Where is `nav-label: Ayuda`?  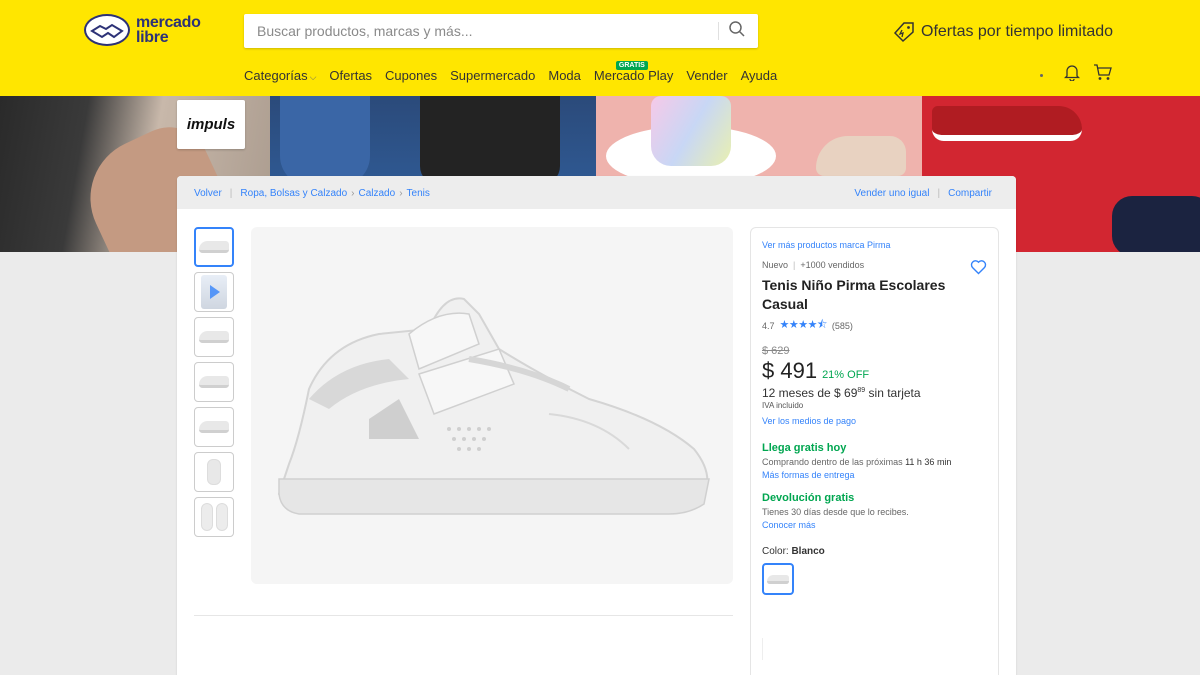 nav-label: Ayuda is located at coordinates (759, 75).